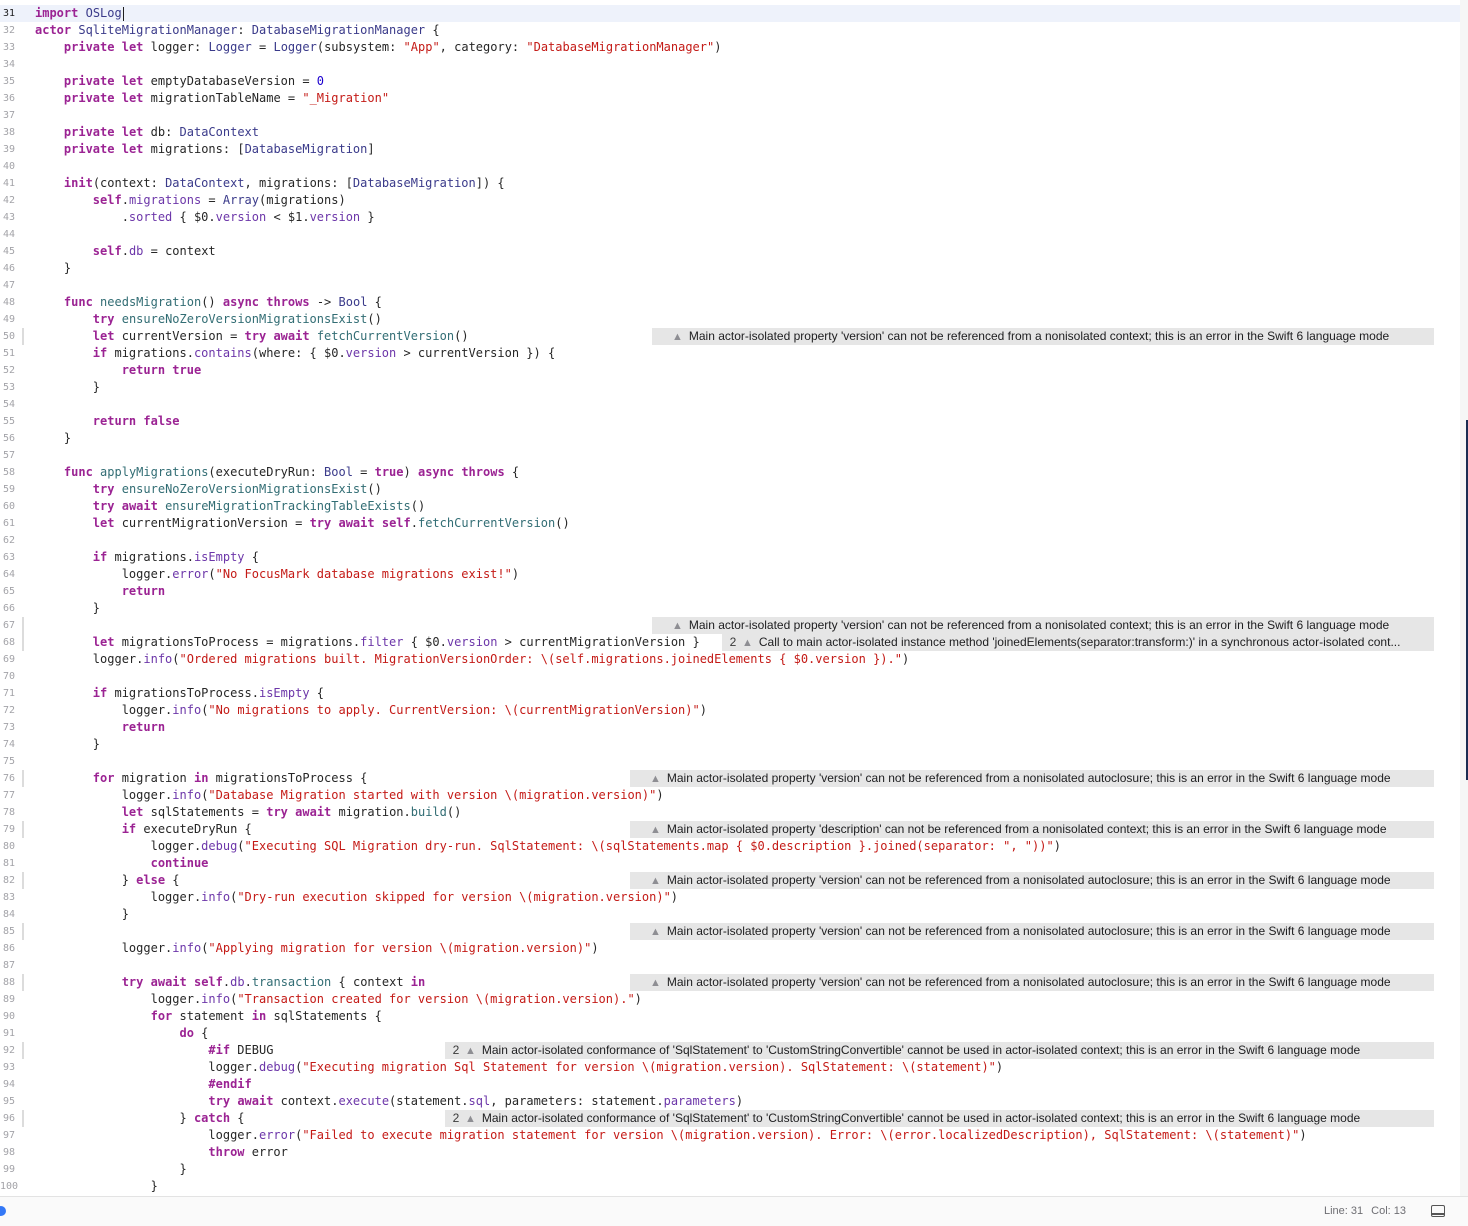 The height and width of the screenshot is (1226, 1468). Describe the element at coordinates (730, 13) in the screenshot. I see `current-code-line: 31 import OSLog` at that location.